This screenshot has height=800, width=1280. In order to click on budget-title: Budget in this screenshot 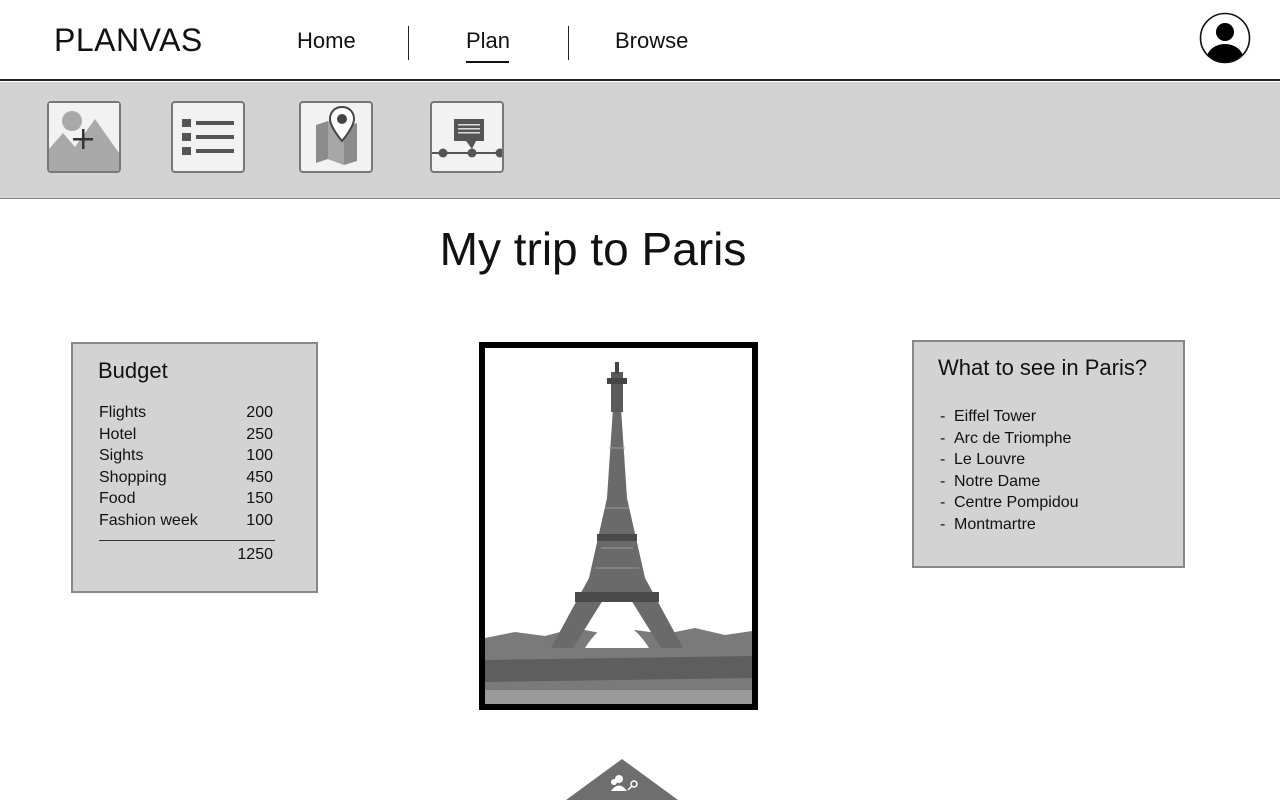, I will do `click(133, 370)`.